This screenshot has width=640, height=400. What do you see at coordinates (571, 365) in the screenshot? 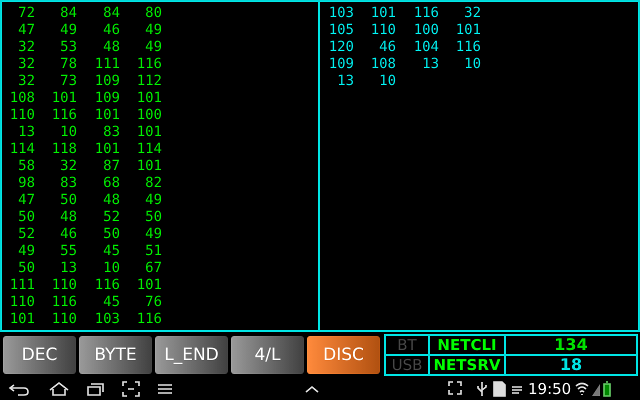
I see `count-value: 18` at bounding box center [571, 365].